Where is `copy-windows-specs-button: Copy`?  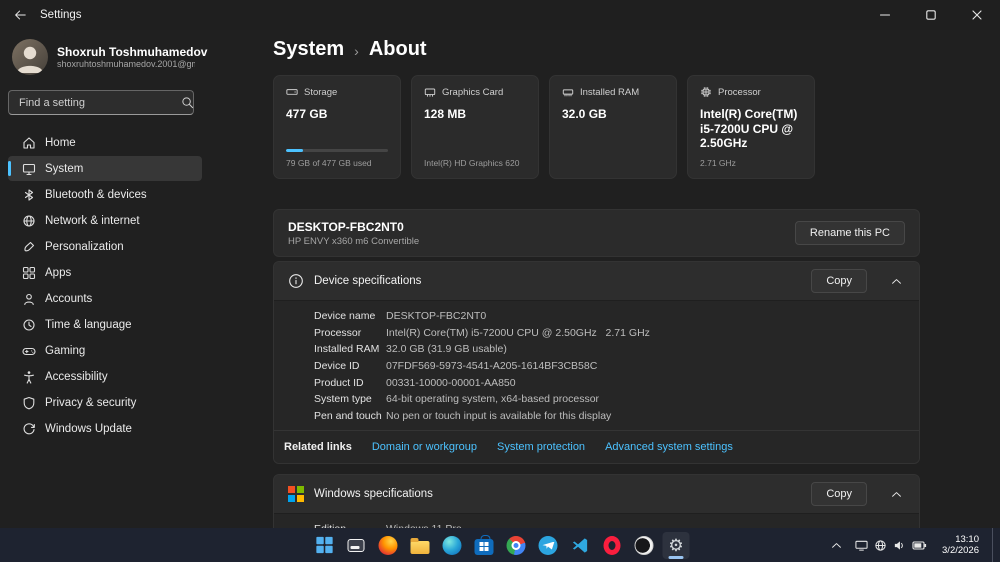
copy-windows-specs-button: Copy is located at coordinates (839, 494).